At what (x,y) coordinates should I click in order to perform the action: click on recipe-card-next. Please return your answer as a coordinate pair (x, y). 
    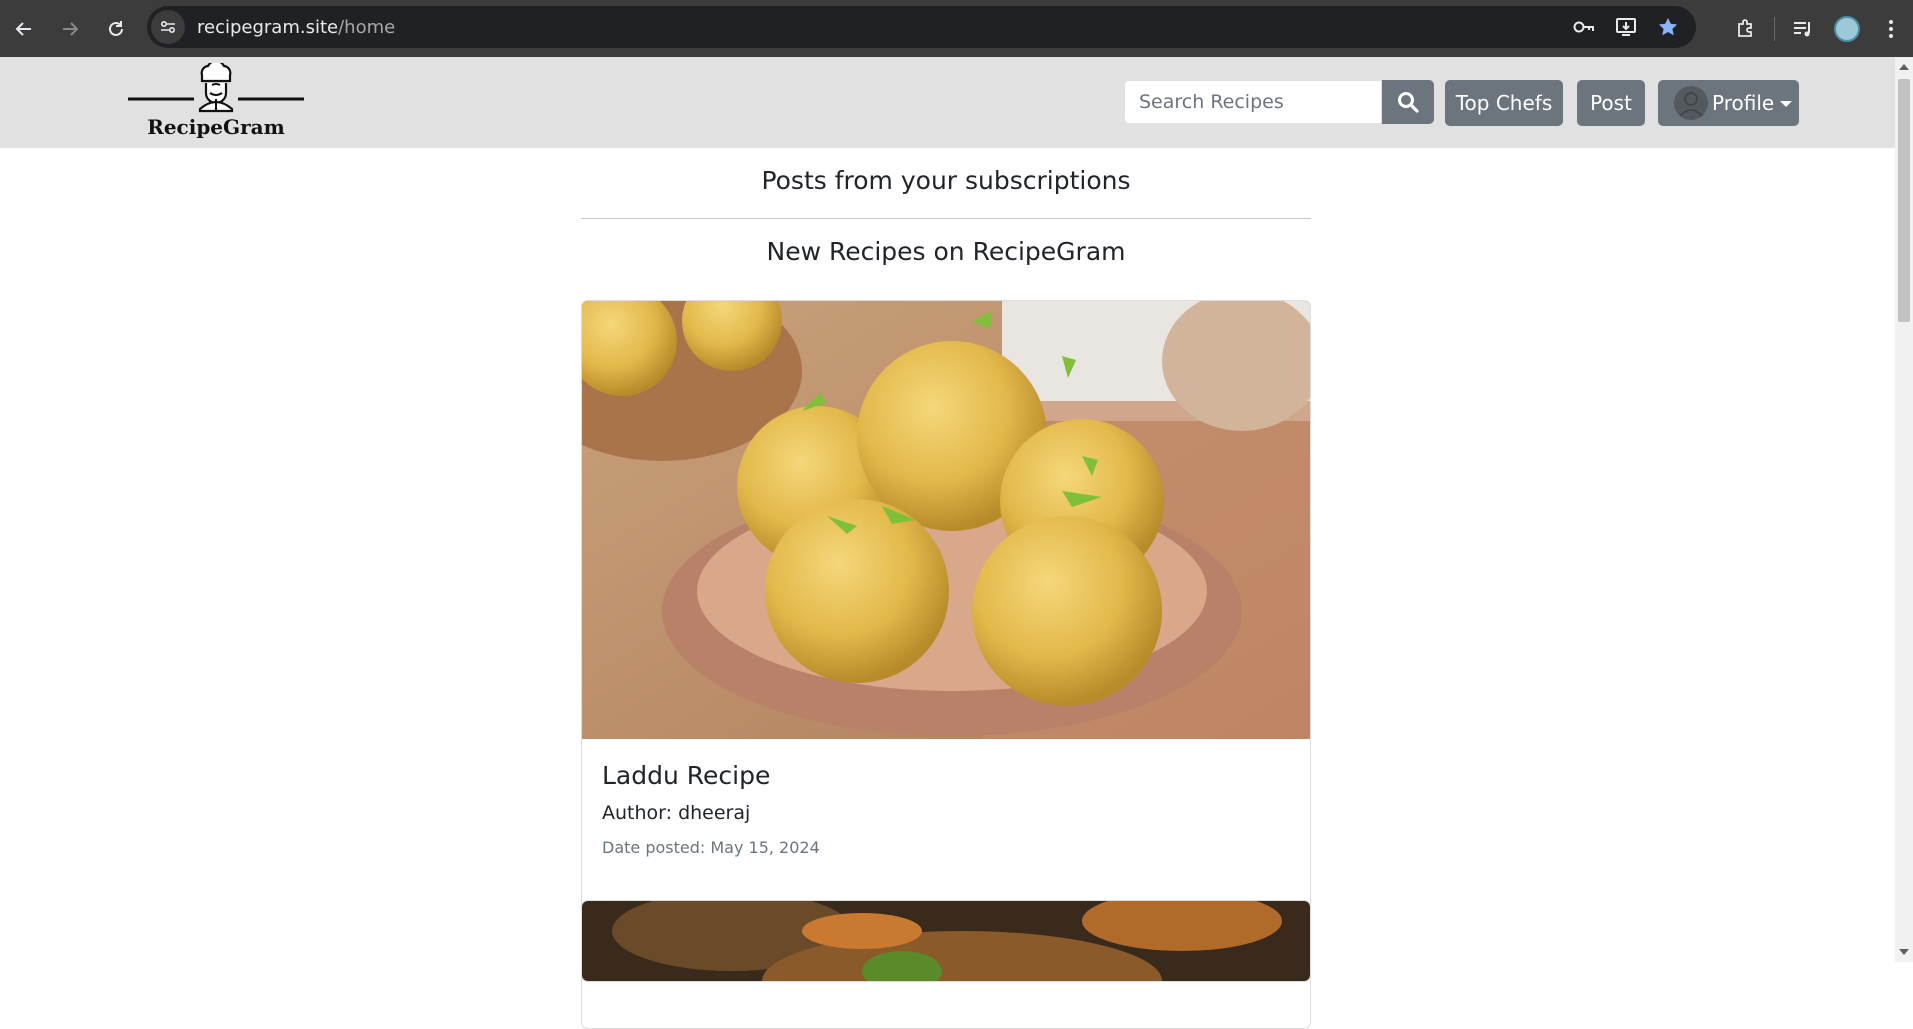
    Looking at the image, I should click on (946, 941).